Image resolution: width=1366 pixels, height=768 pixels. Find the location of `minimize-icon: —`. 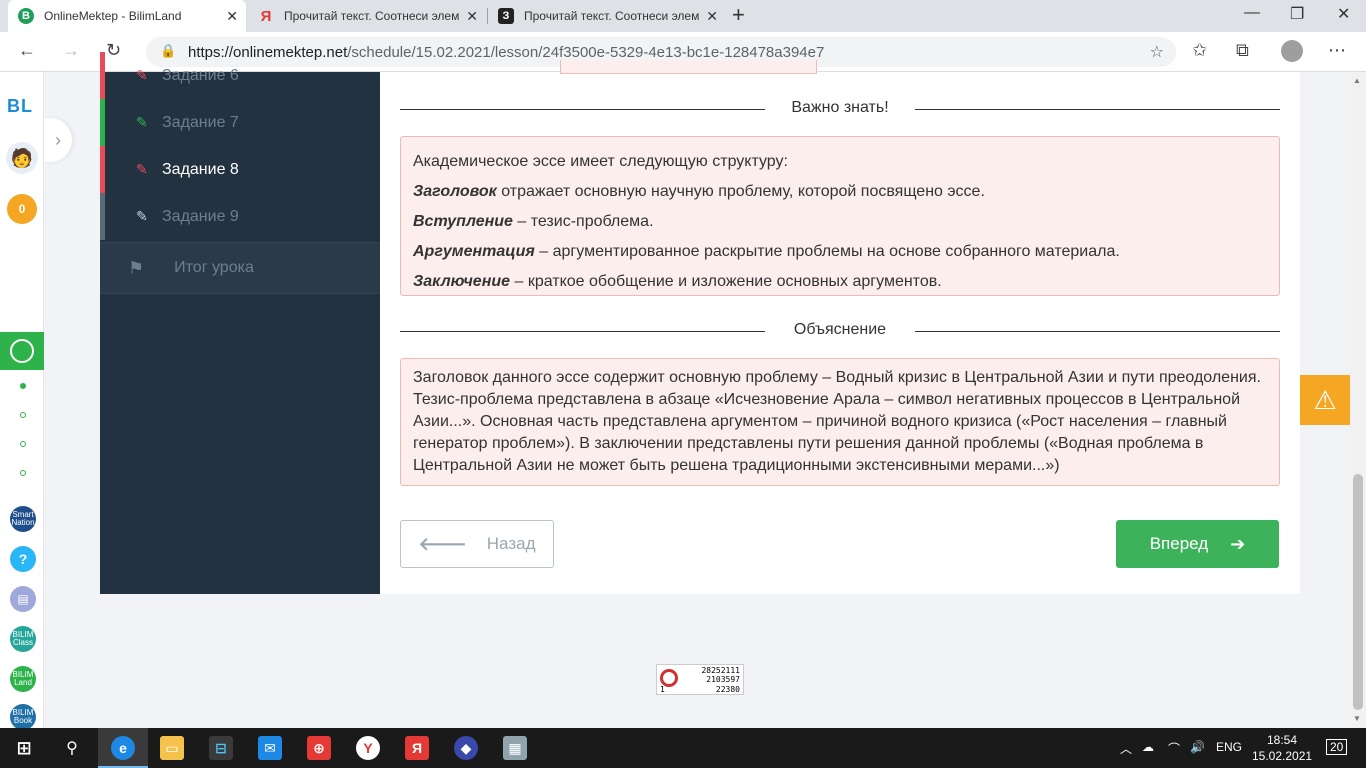

minimize-icon: — is located at coordinates (1252, 13).